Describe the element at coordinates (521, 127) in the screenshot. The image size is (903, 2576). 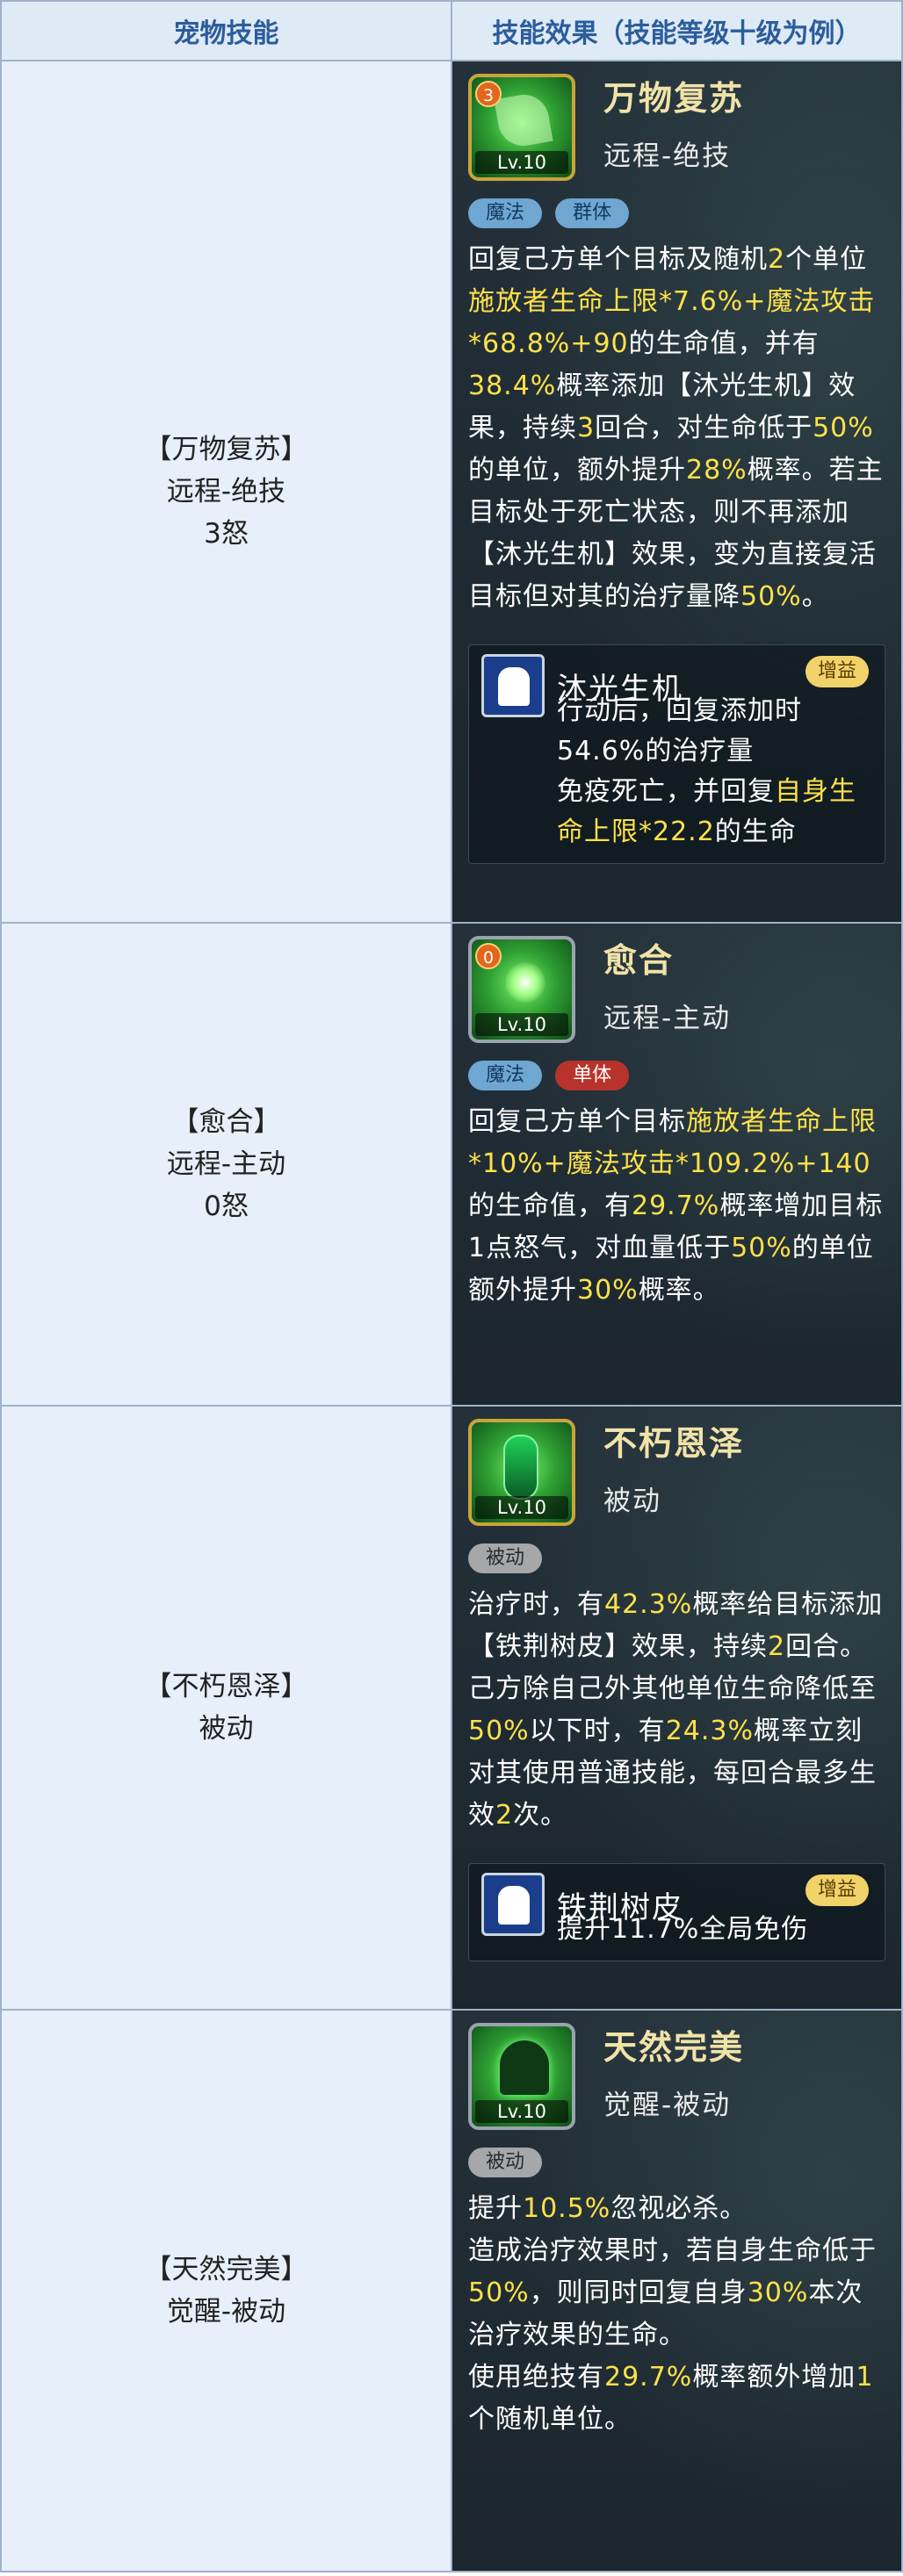
I see `leaf-skill-icon: 3 Lv.10` at that location.